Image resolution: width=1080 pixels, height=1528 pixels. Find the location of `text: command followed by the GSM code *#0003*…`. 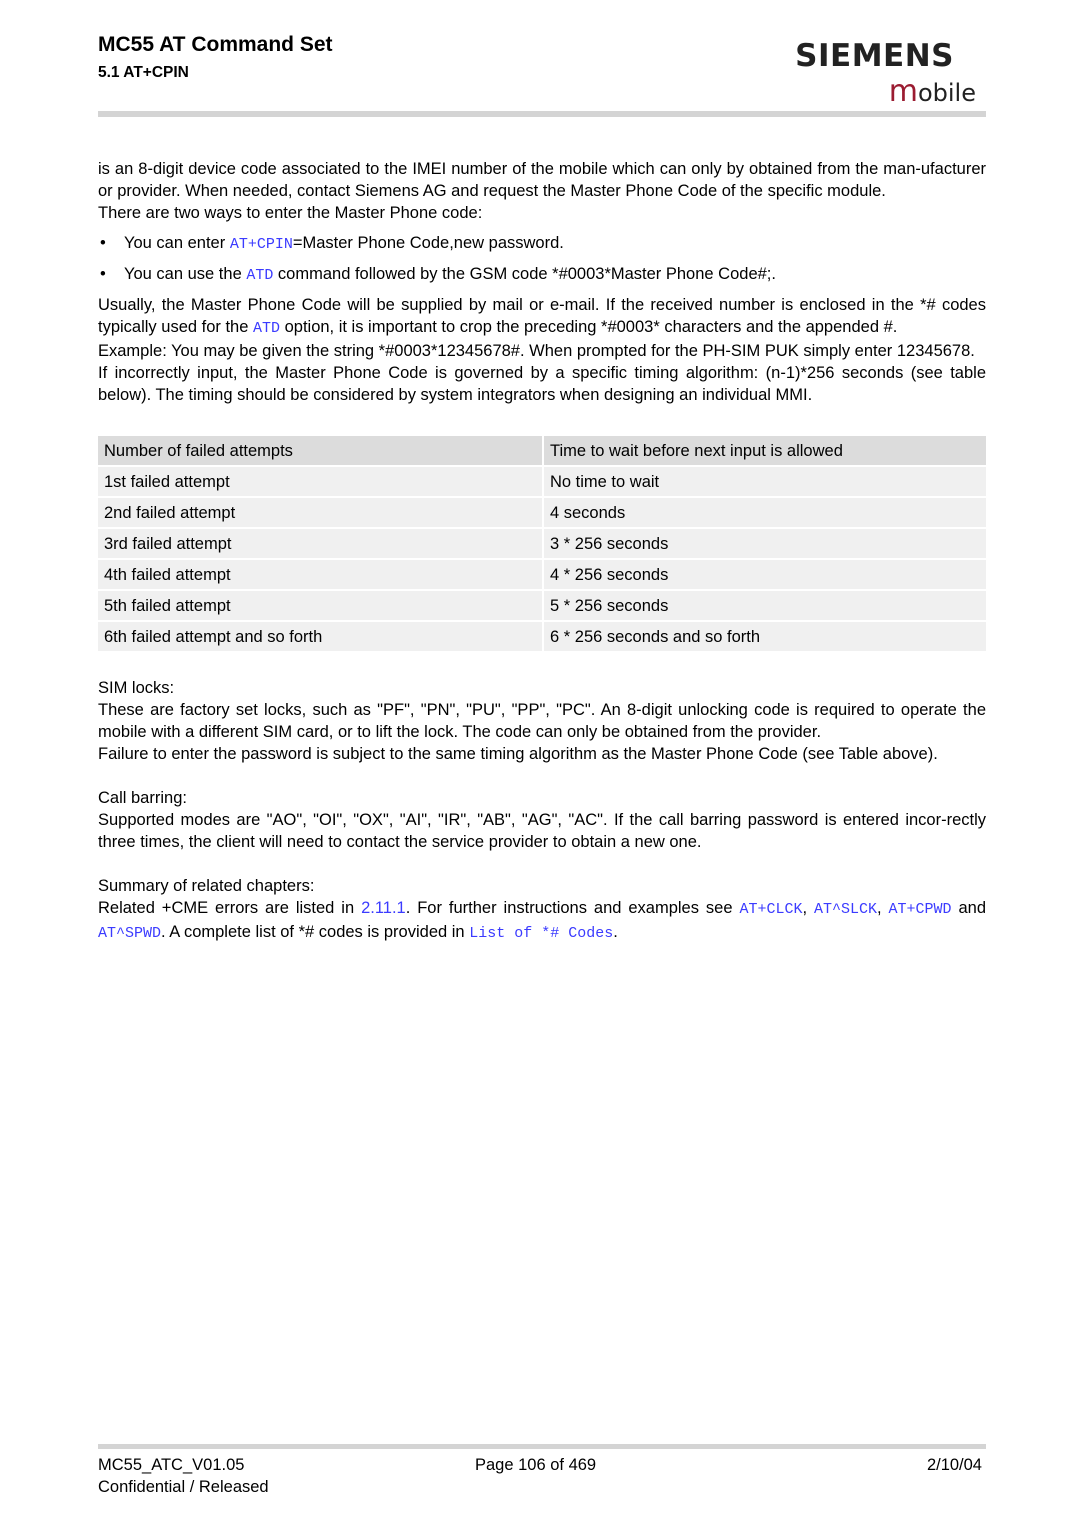

text: command followed by the GSM code *#0003*… is located at coordinates (524, 274).